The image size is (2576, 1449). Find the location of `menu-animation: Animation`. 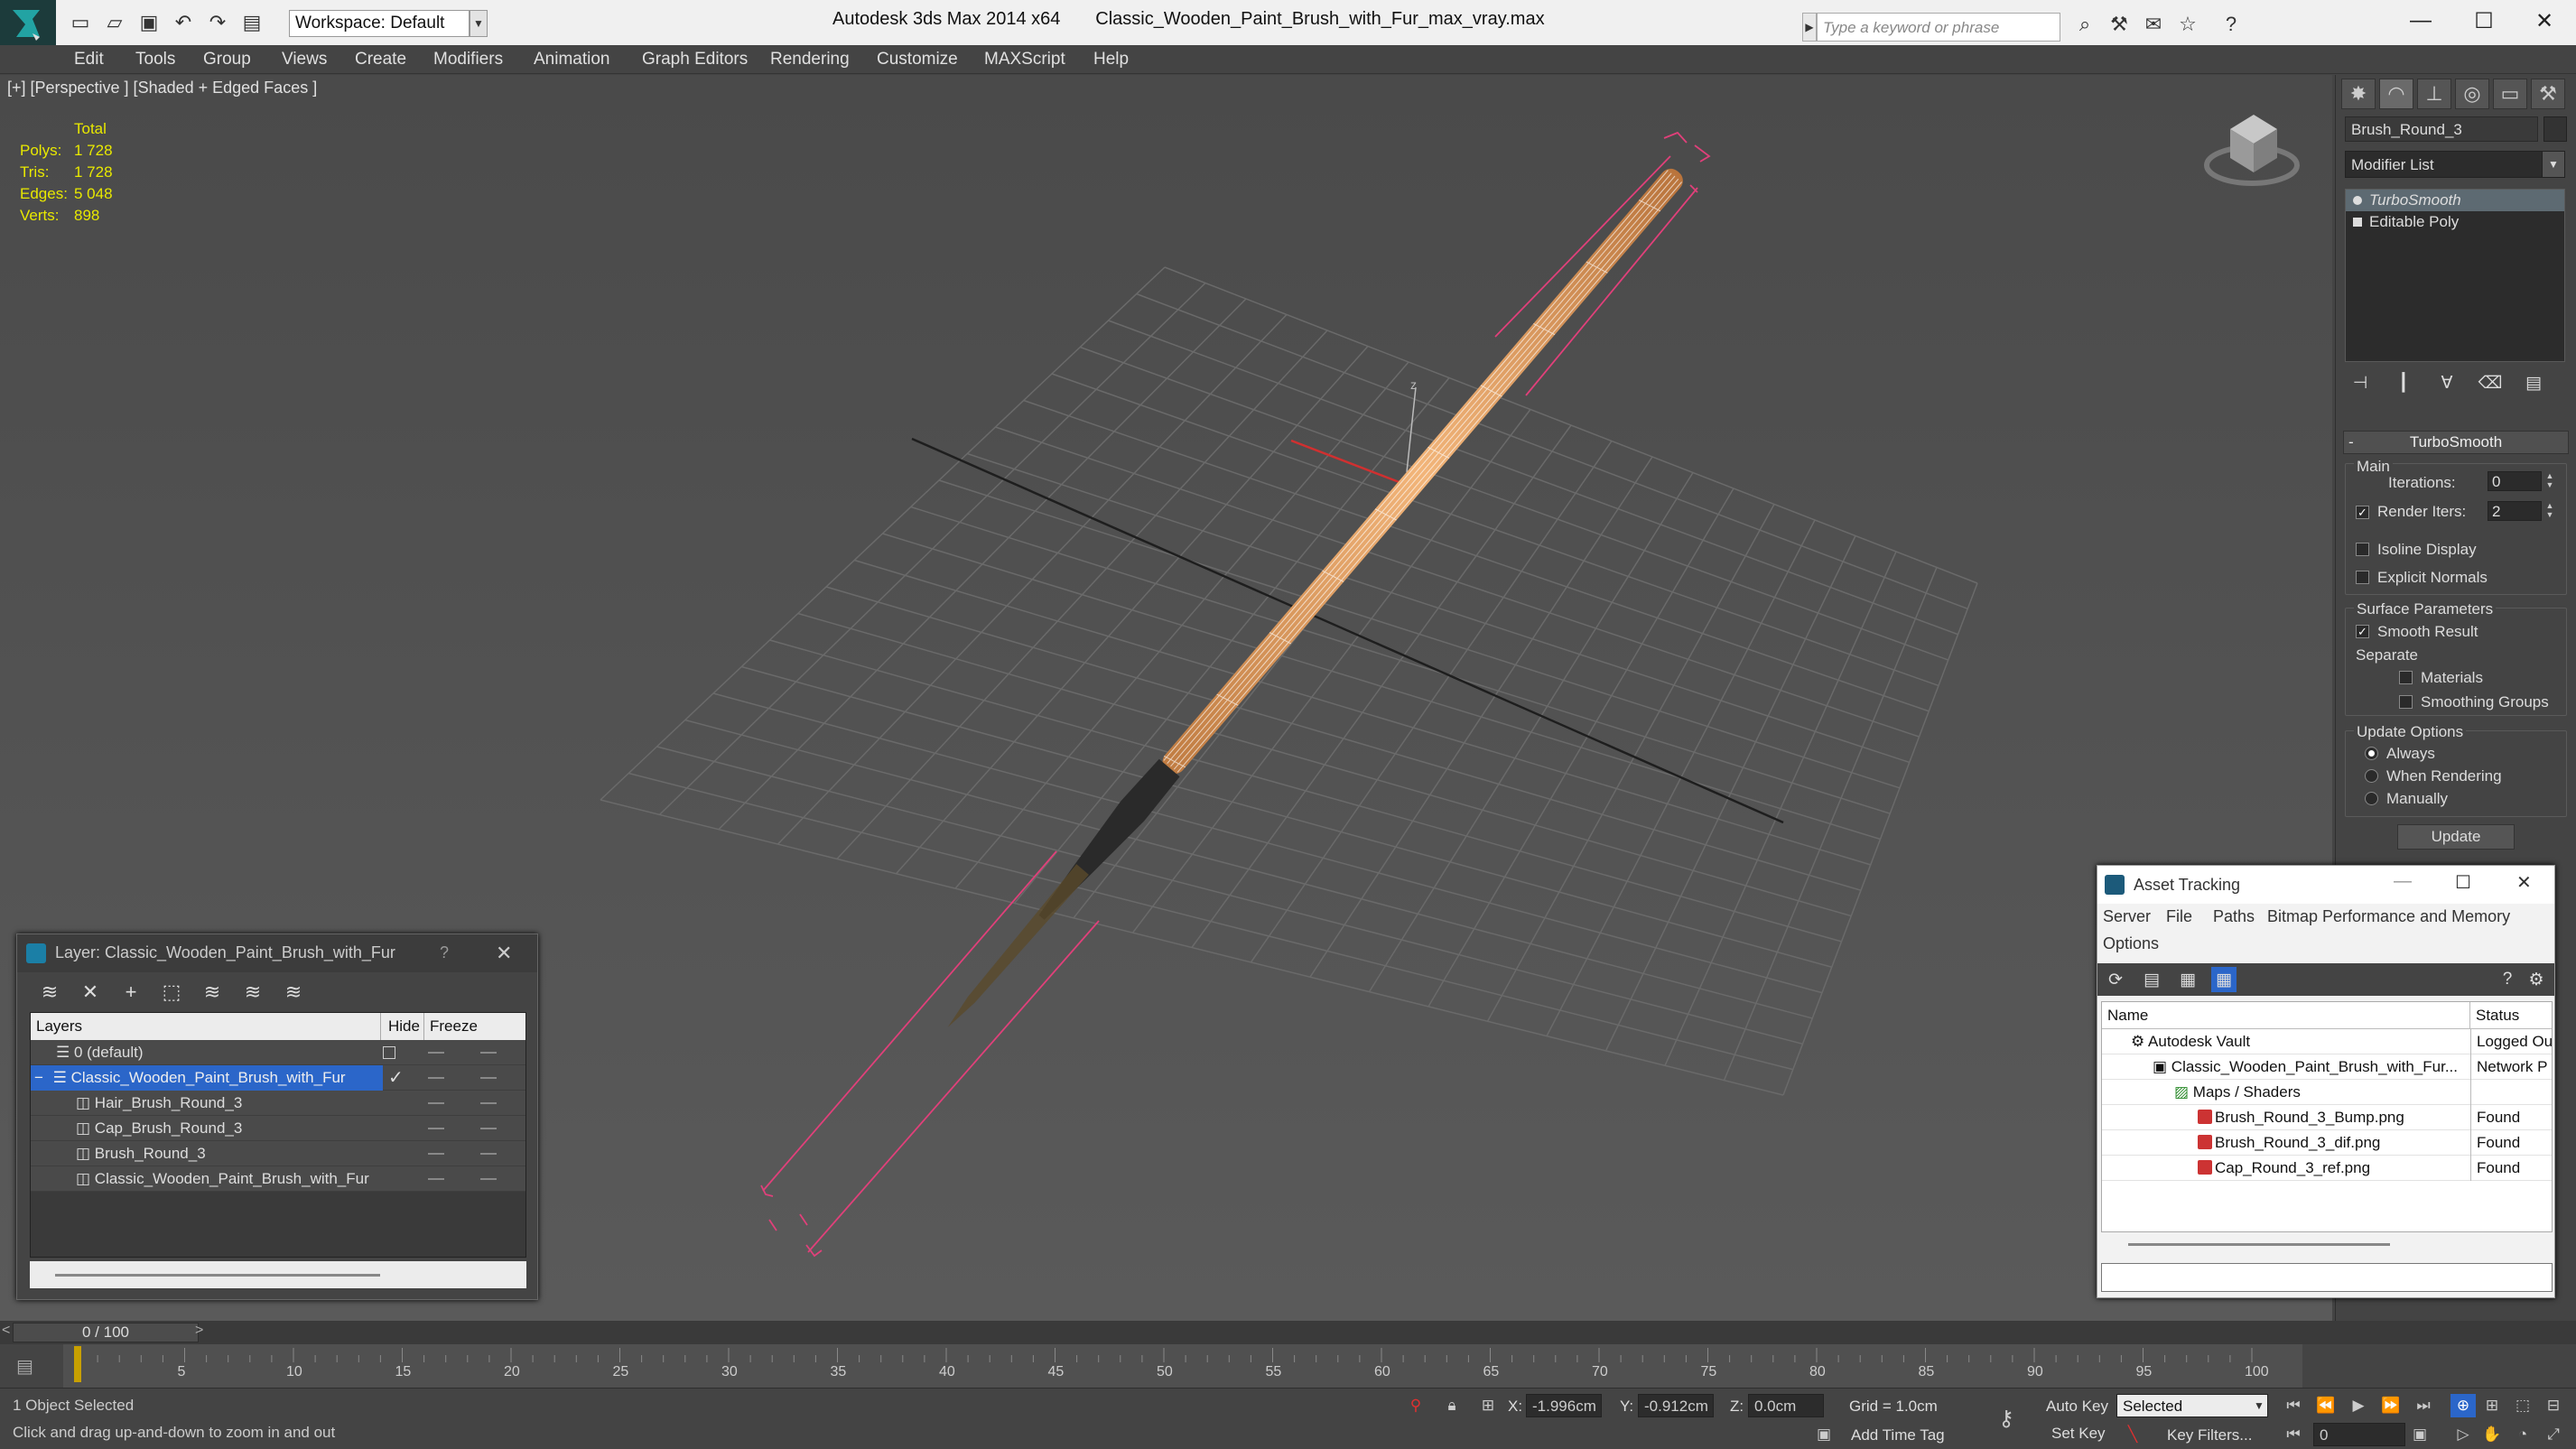

menu-animation: Animation is located at coordinates (572, 59).